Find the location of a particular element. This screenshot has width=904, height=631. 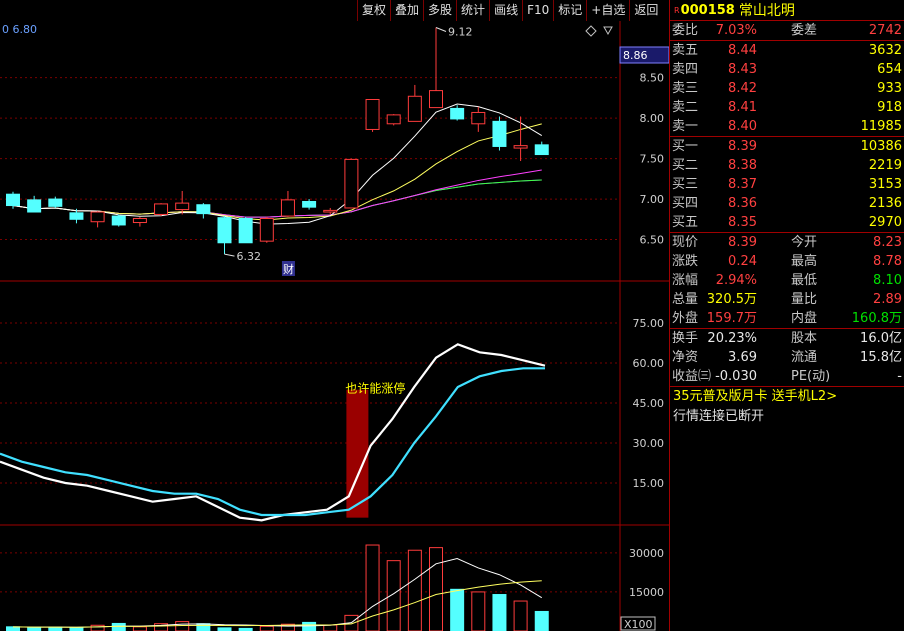

volume-tick-label: 30000 is located at coordinates (646, 553).